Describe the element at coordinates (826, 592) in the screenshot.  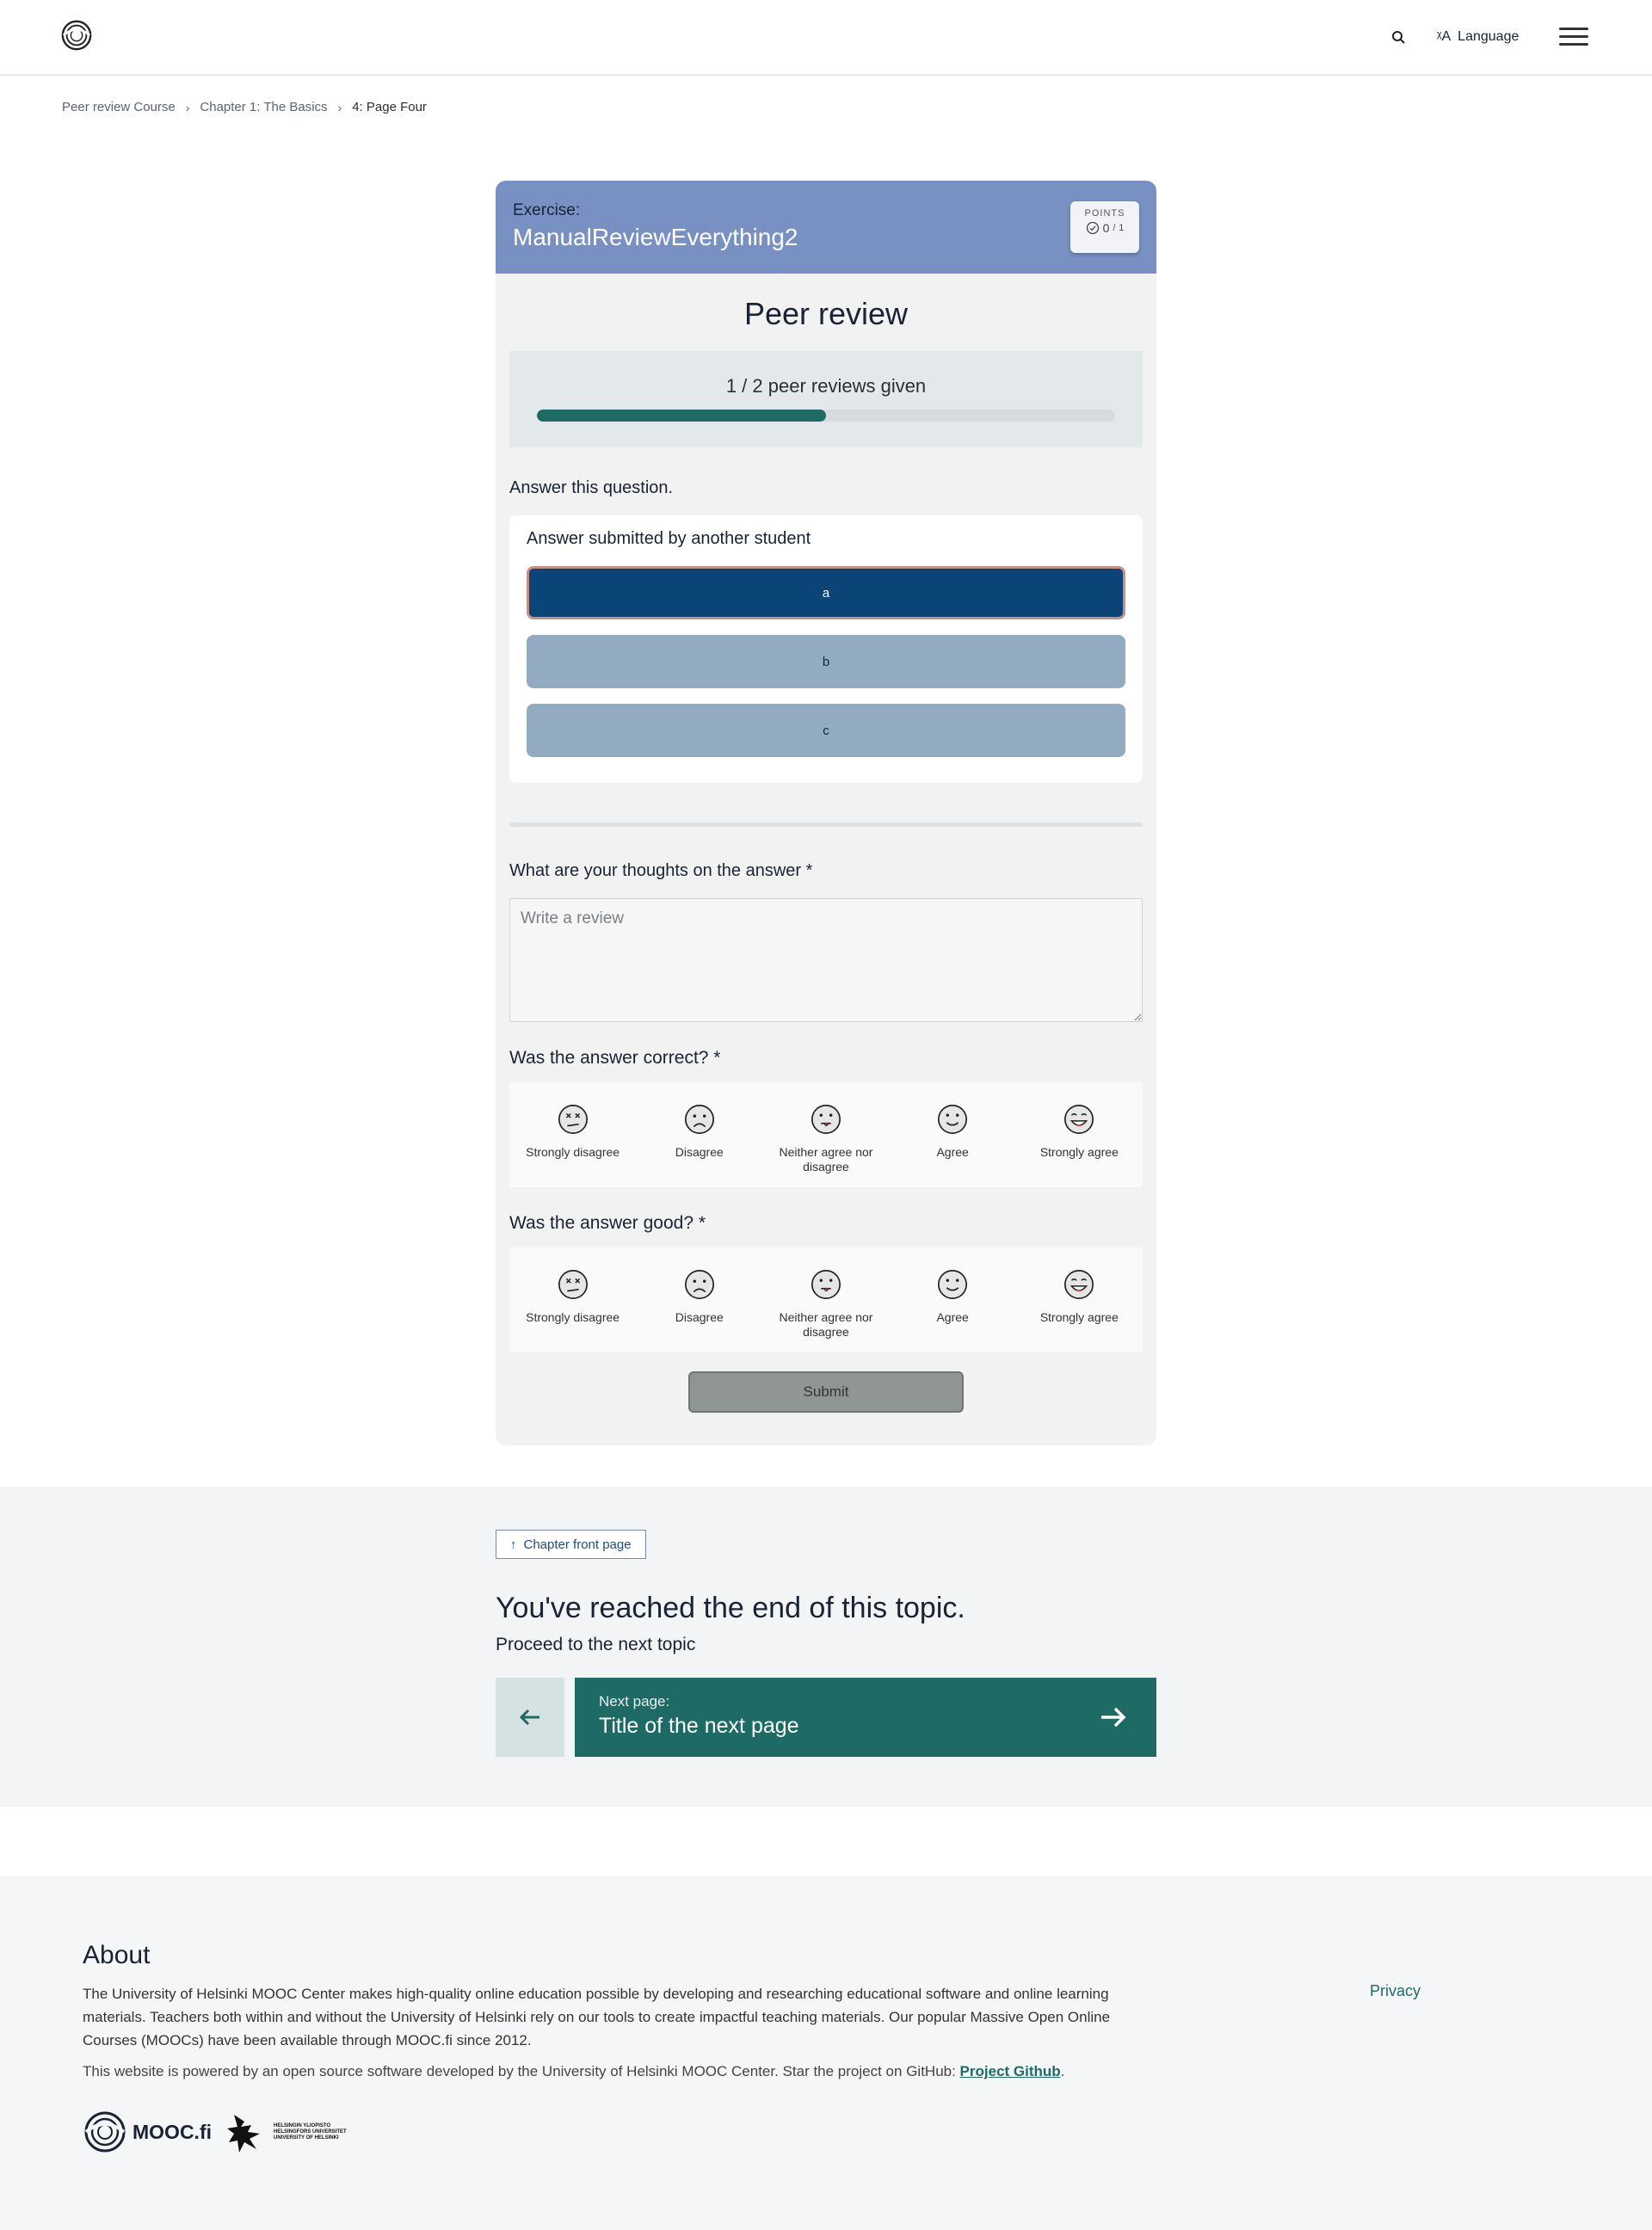
I see `answer-option-a: a` at that location.